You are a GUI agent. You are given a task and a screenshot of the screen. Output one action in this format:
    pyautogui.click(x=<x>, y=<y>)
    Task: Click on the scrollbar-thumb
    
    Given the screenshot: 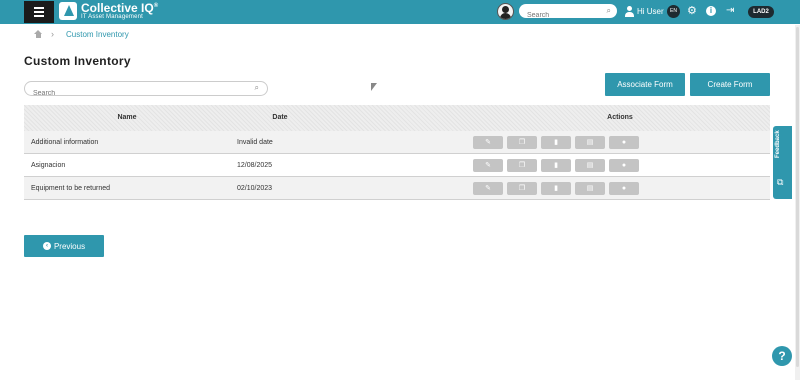 What is the action you would take?
    pyautogui.click(x=797, y=197)
    